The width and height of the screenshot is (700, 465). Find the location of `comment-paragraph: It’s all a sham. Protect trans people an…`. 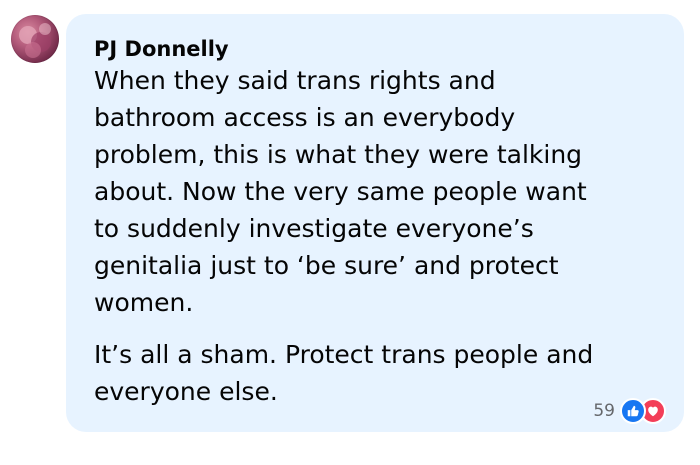

comment-paragraph: It’s all a sham. Protect trans people an… is located at coordinates (344, 373).